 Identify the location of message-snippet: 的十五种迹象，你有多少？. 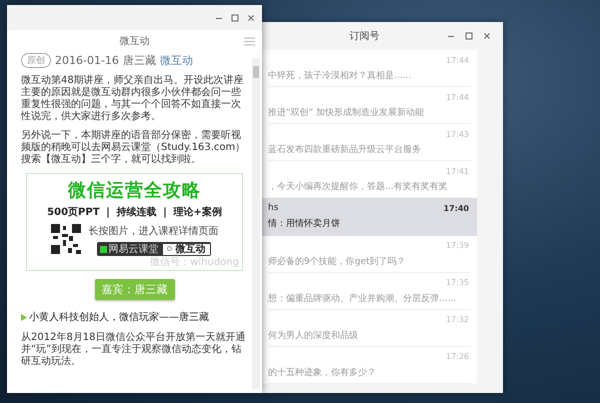
(322, 372).